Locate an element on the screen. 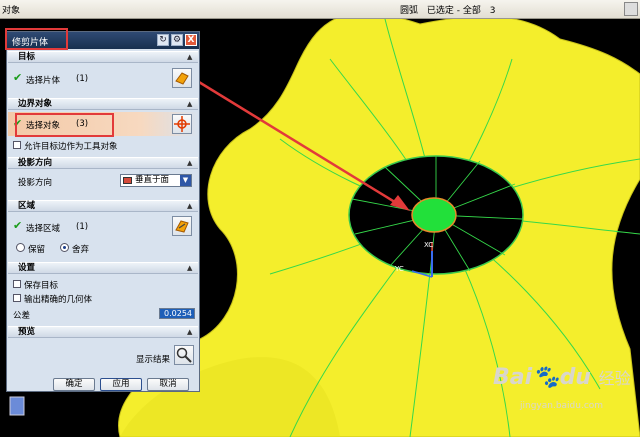  allow-target-edges-checkbox is located at coordinates (17, 145).